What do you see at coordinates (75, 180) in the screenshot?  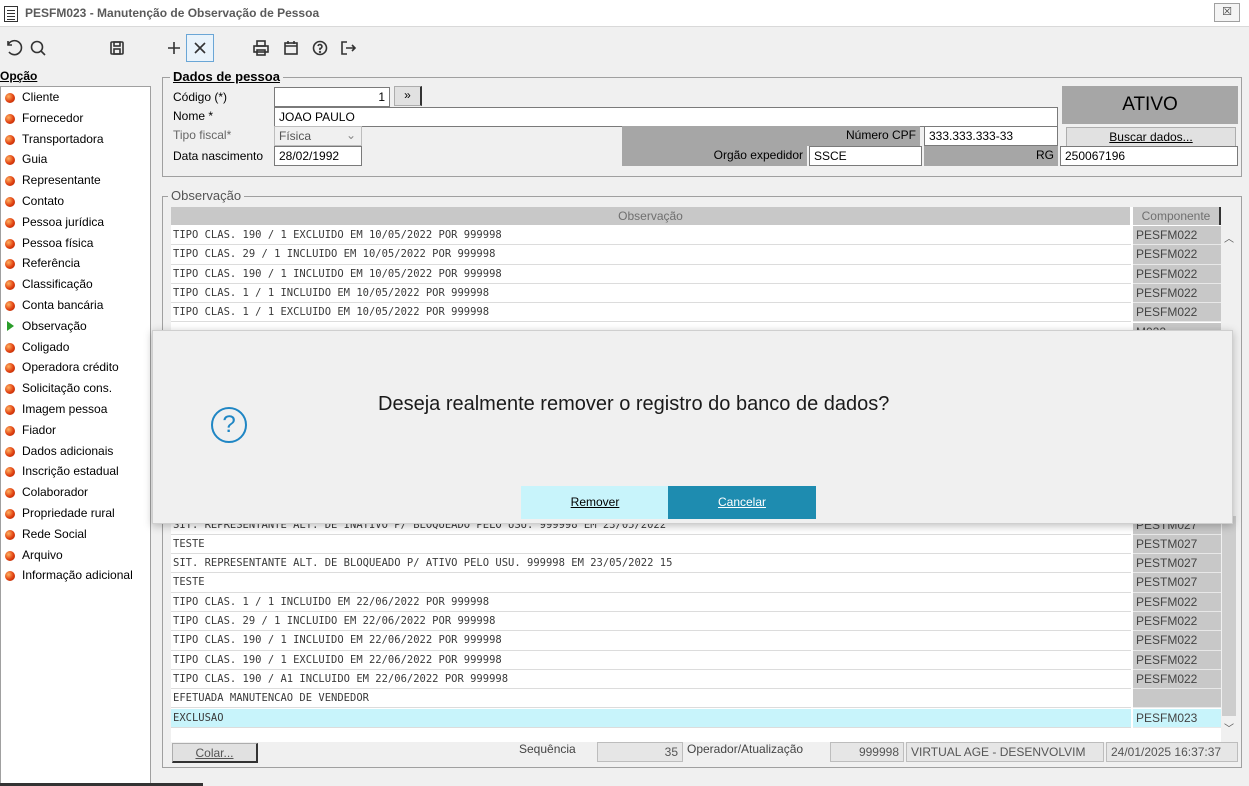 I see `opcao-item: Representante` at bounding box center [75, 180].